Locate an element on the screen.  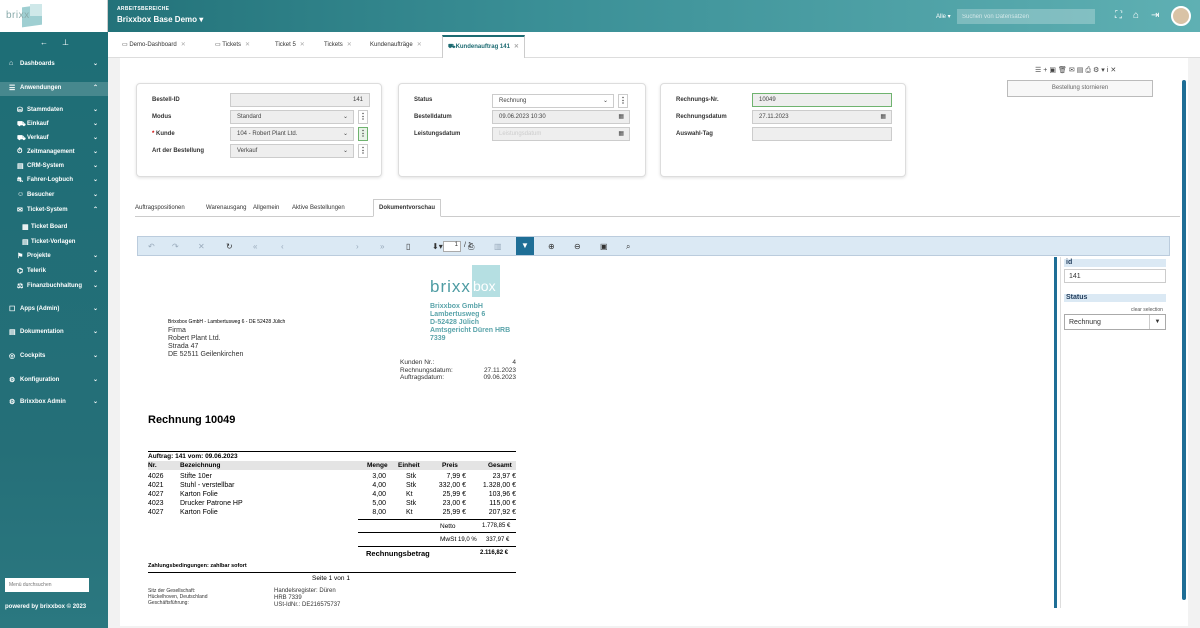
workspace-selector: Brixxbox Base Demo ▾ is located at coordinates (160, 19).